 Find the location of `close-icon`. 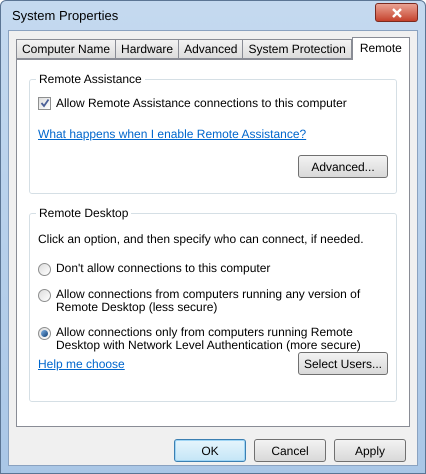

close-icon is located at coordinates (396, 13).